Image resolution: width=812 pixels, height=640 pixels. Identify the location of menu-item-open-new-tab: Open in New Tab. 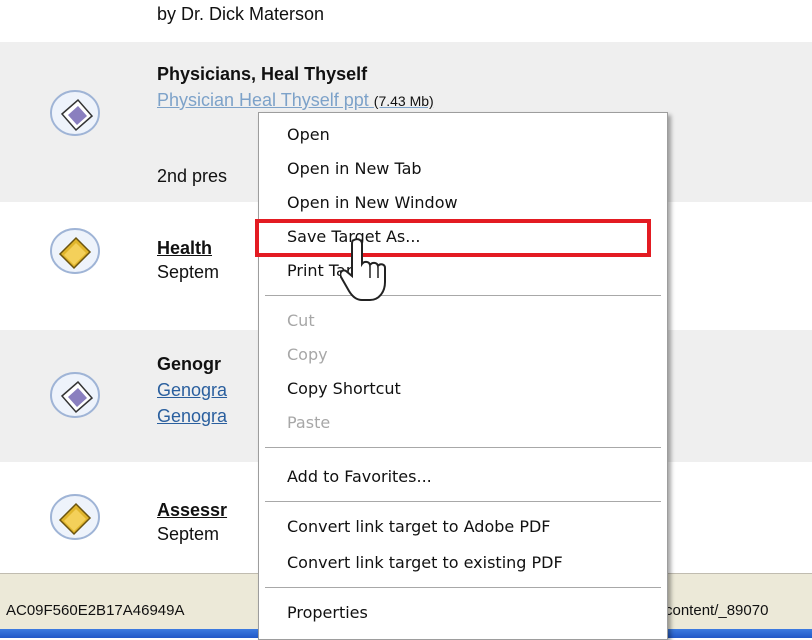
(354, 168).